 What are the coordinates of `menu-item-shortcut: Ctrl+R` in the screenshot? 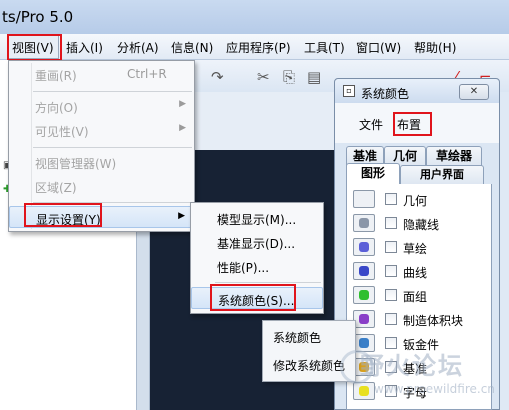 It's located at (147, 74).